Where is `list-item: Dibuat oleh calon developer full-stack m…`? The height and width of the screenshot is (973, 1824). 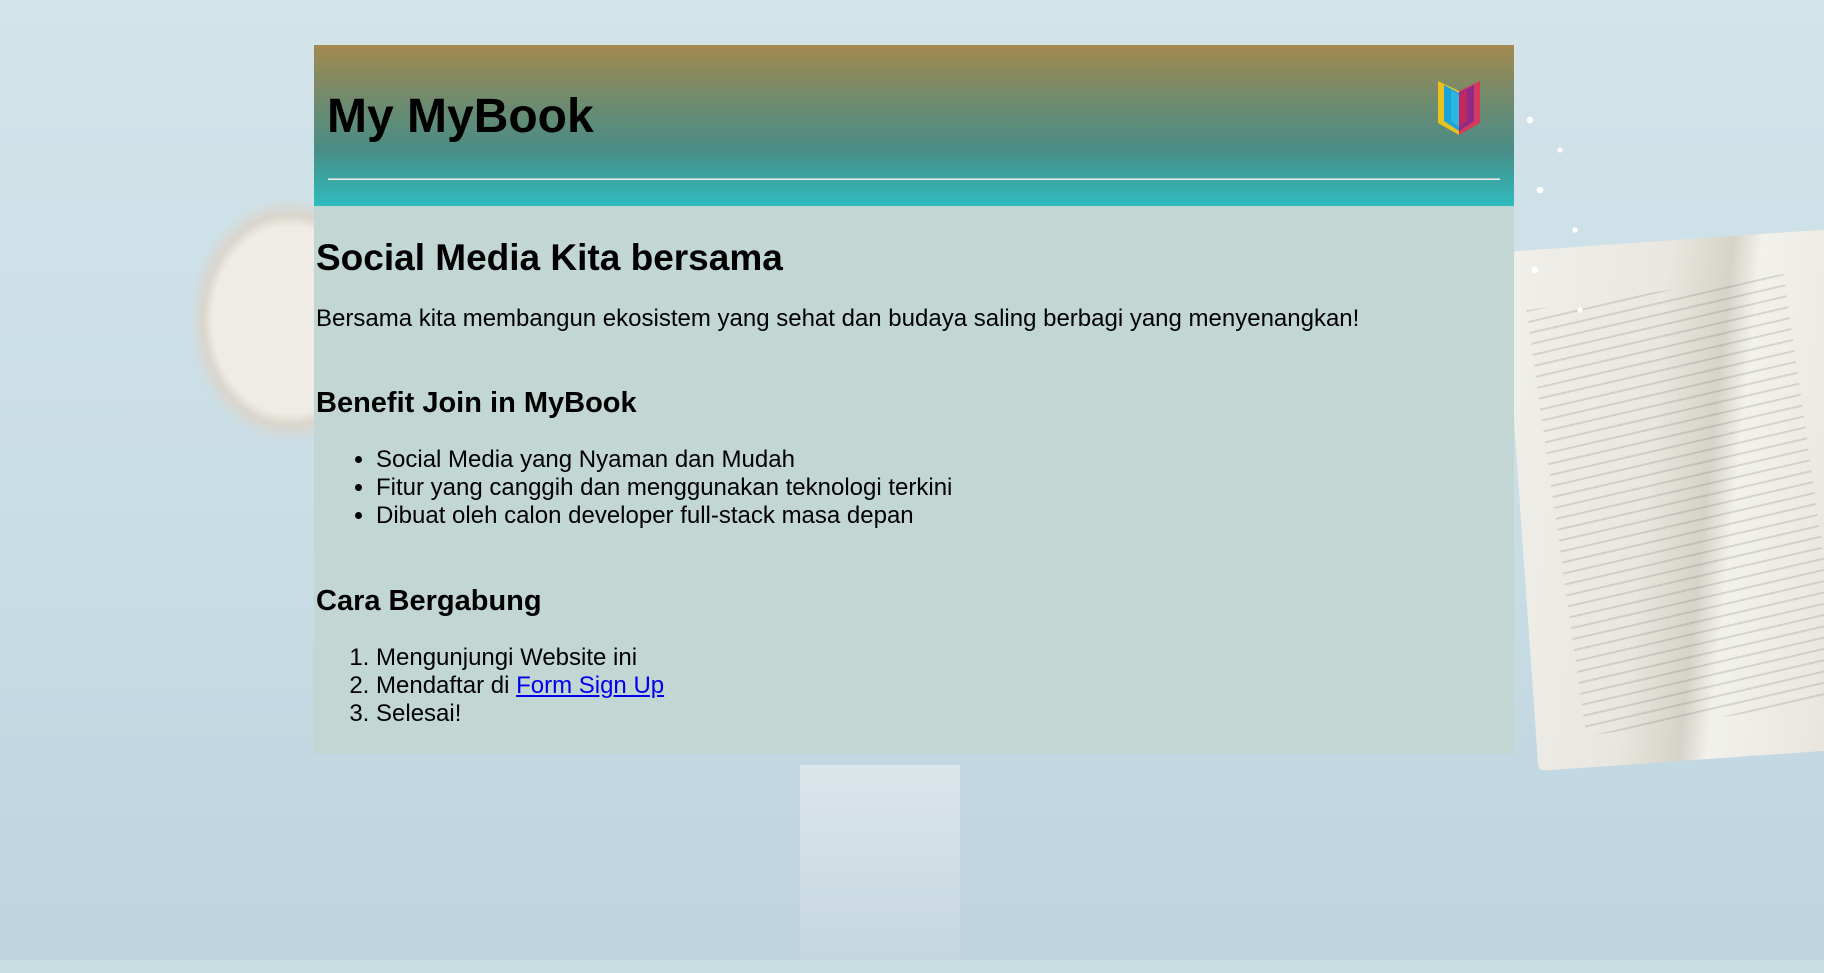 list-item: Dibuat oleh calon developer full-stack m… is located at coordinates (944, 516).